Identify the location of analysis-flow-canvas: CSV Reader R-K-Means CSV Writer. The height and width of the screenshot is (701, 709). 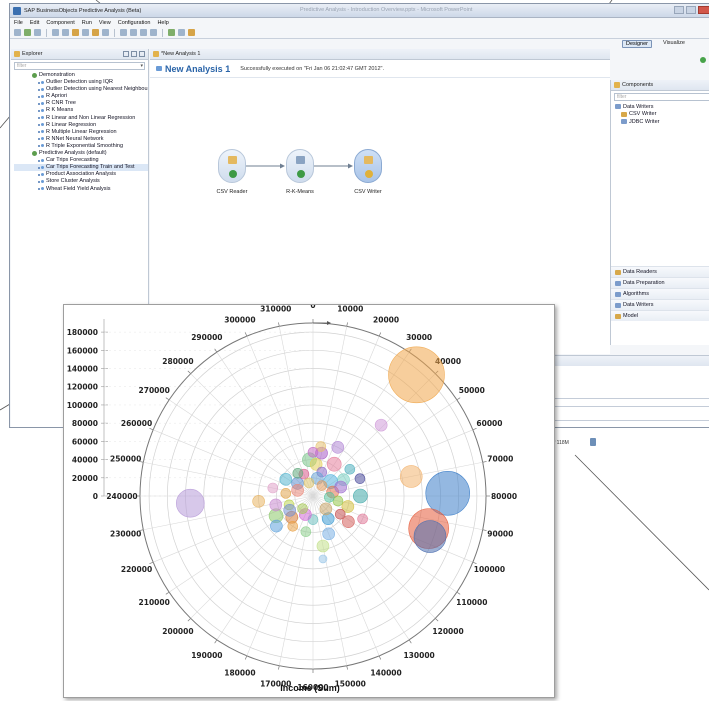
(380, 164).